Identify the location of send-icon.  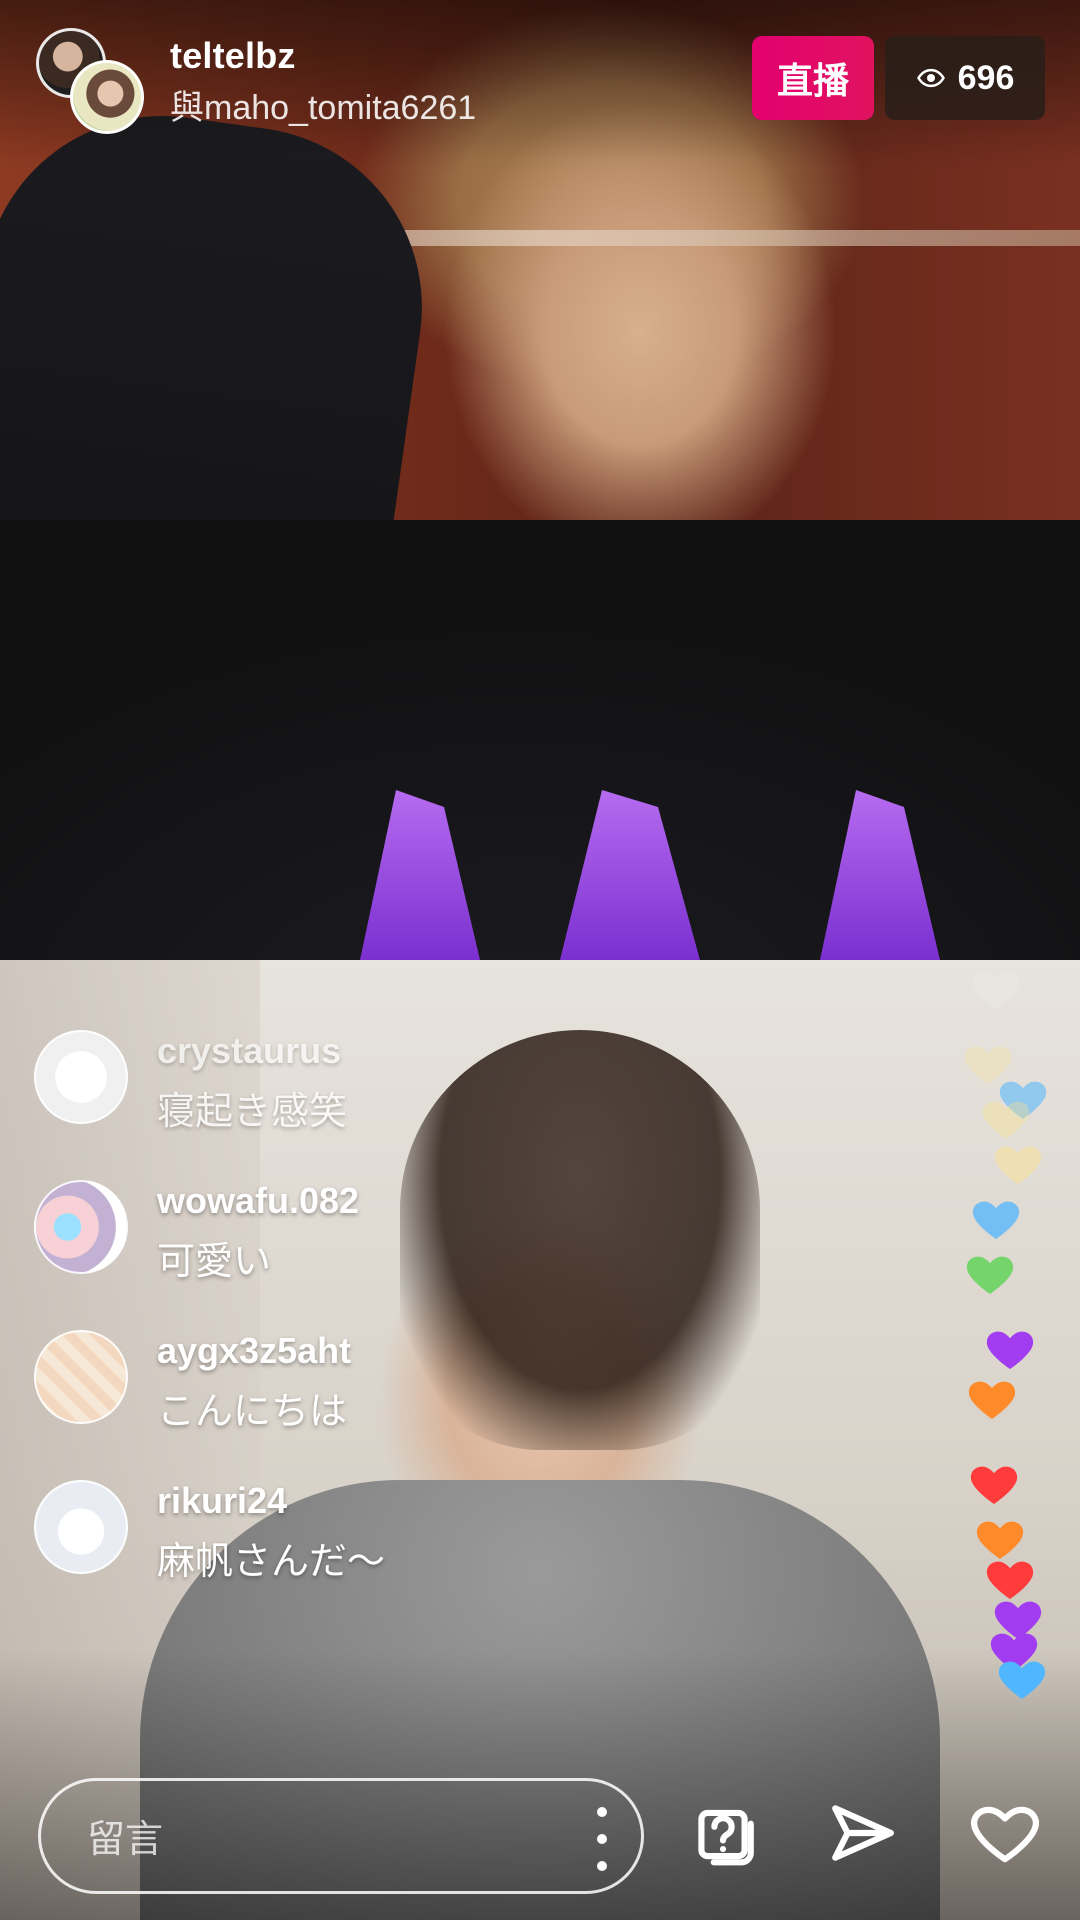
(863, 1833).